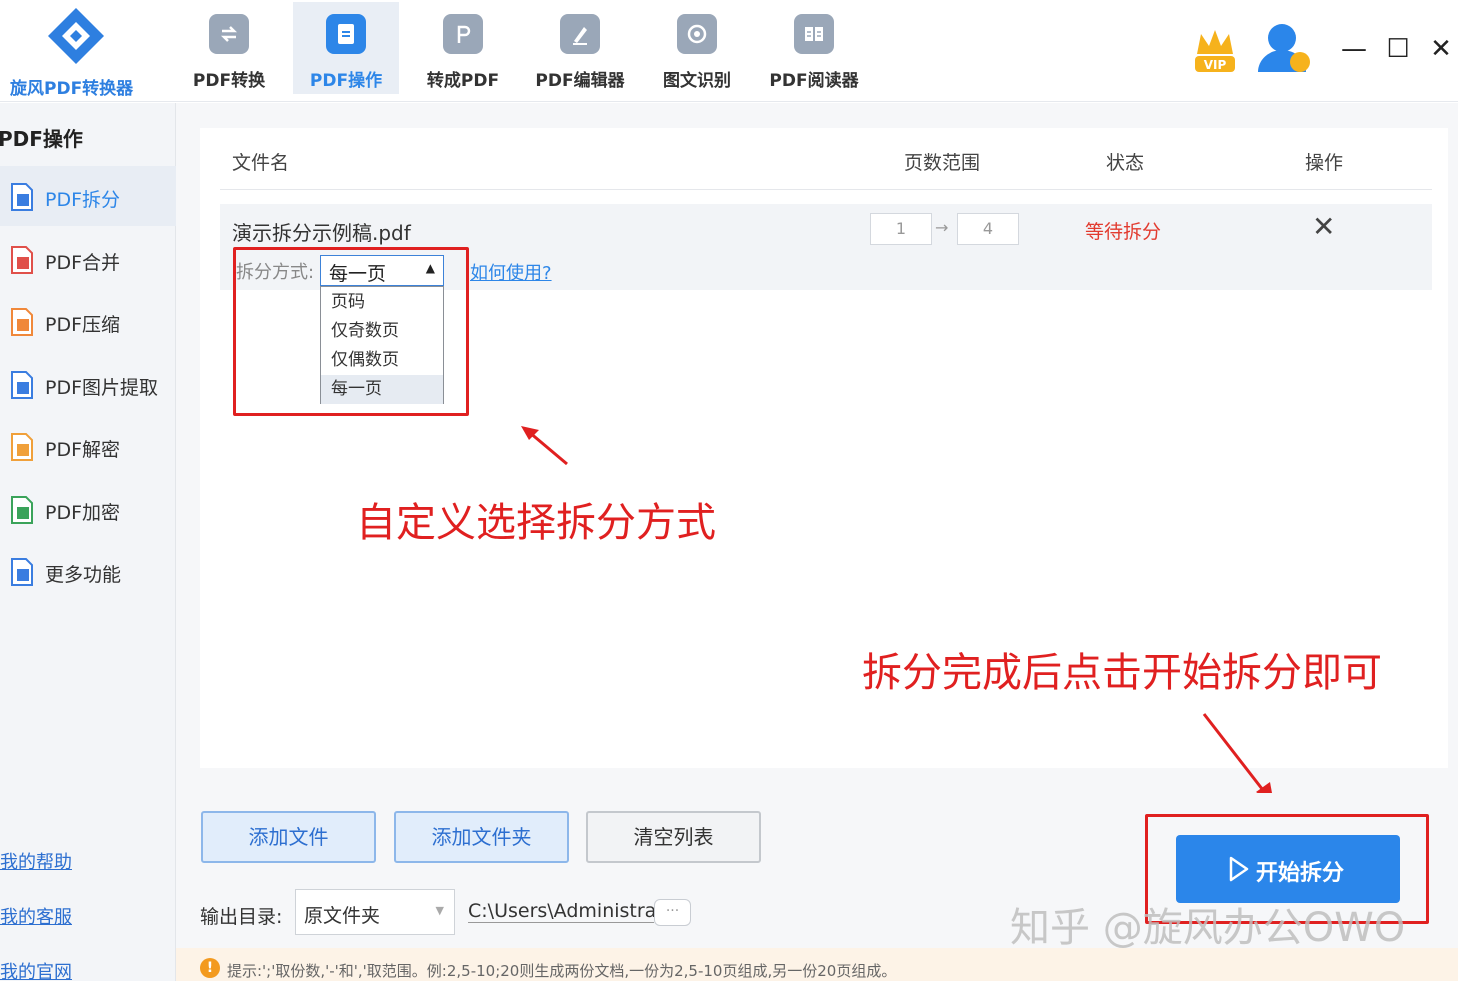 Image resolution: width=1458 pixels, height=984 pixels. What do you see at coordinates (1122, 673) in the screenshot?
I see `annotation-click-start: 拆分完成后点击开始拆分即可` at bounding box center [1122, 673].